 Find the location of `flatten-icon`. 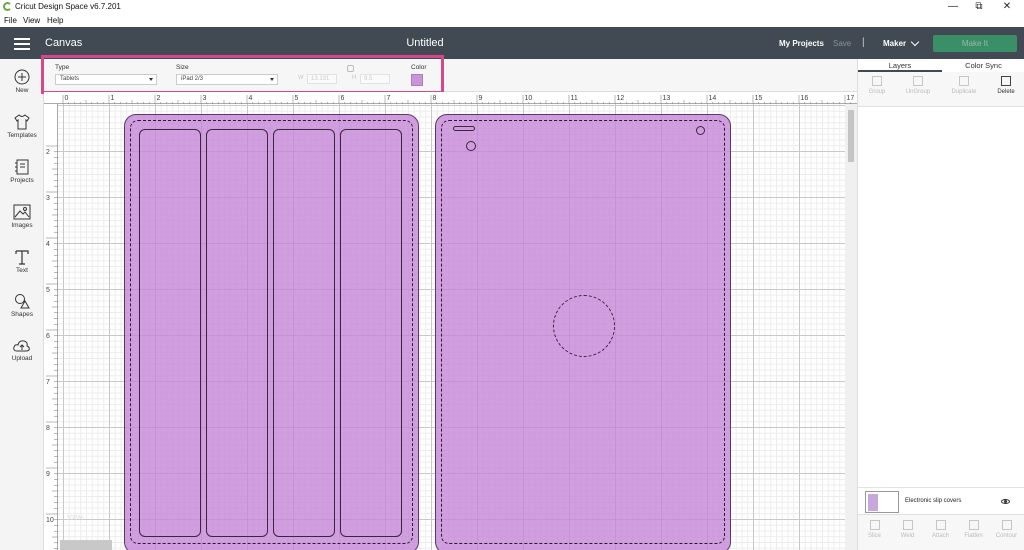

flatten-icon is located at coordinates (973, 525).